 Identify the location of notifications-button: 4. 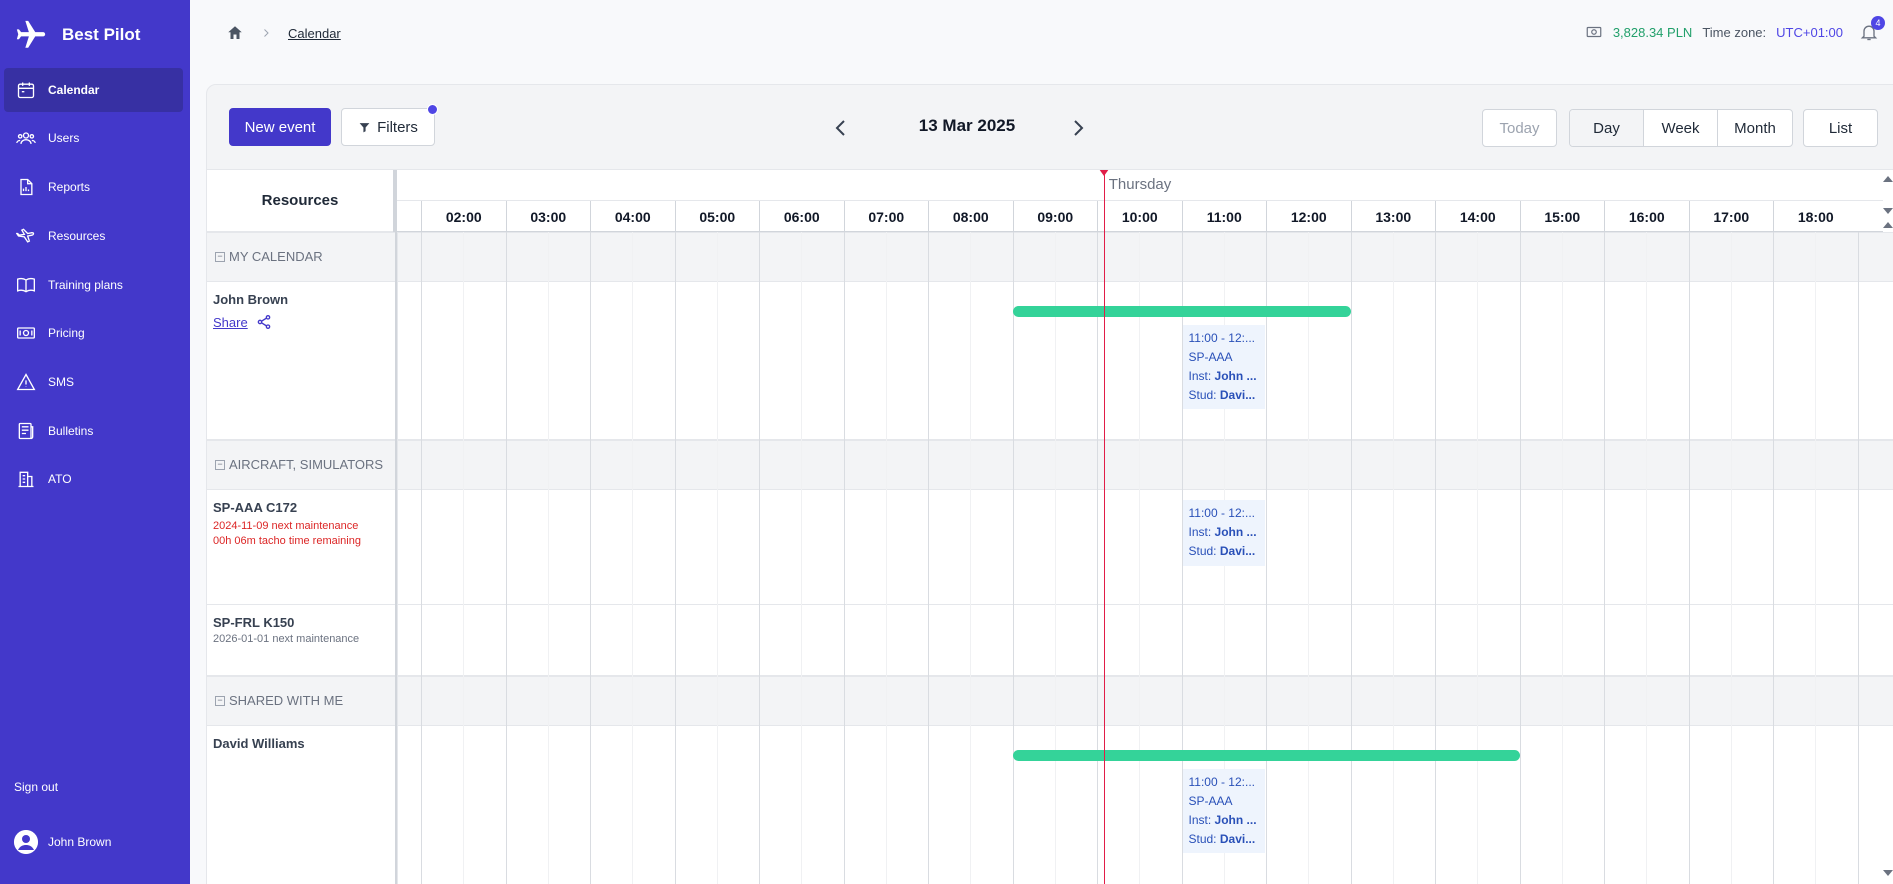
(1872, 29).